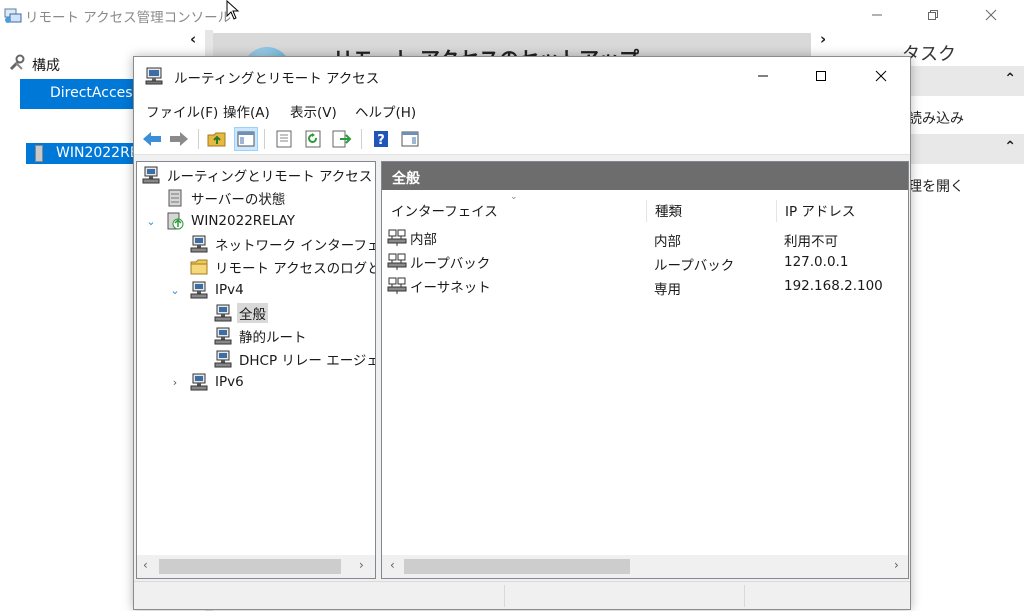 This screenshot has height=611, width=1024. What do you see at coordinates (842, 211) in the screenshot?
I see `column-header-ip-address: IP アドレス` at bounding box center [842, 211].